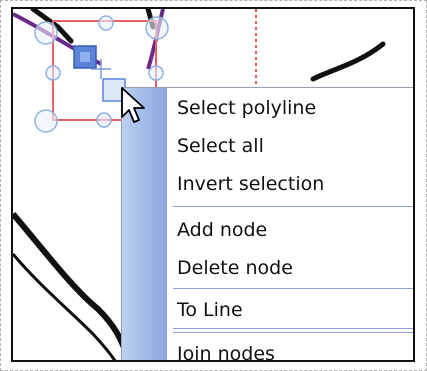 The height and width of the screenshot is (371, 427). I want to click on menu-item-delete-node: Delete node, so click(295, 268).